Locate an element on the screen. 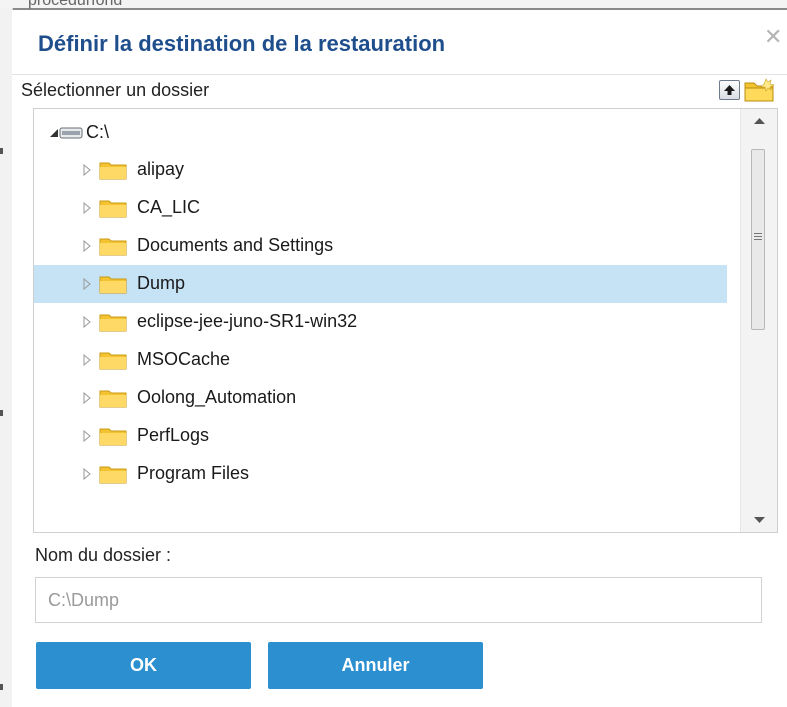 The height and width of the screenshot is (707, 787). tree-item-program-files: Program Files is located at coordinates (380, 474).